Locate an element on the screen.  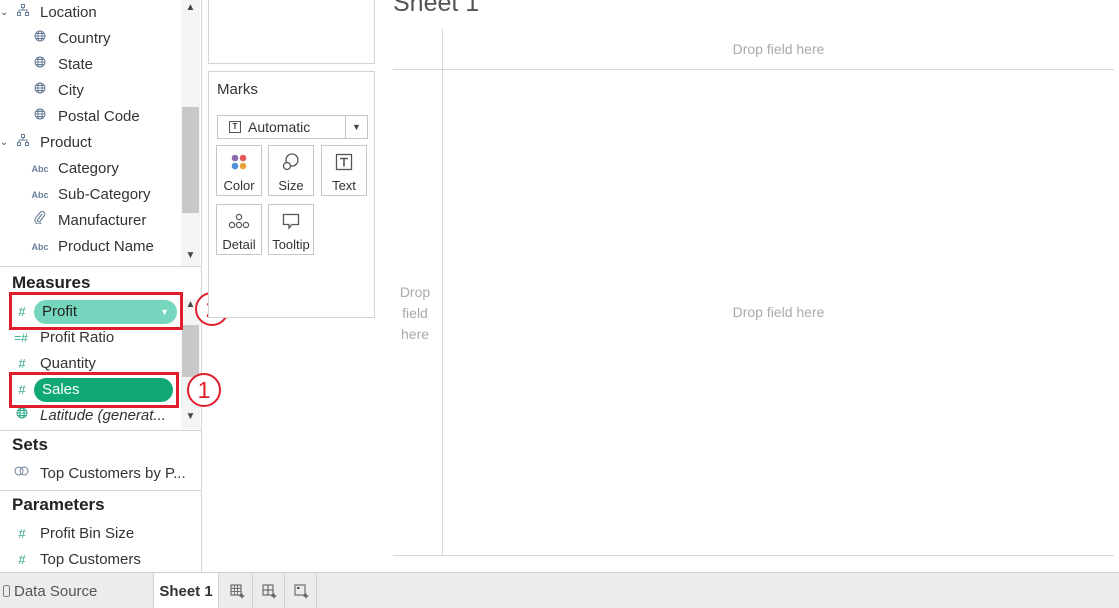
new-dashboard-button is located at coordinates (269, 590).